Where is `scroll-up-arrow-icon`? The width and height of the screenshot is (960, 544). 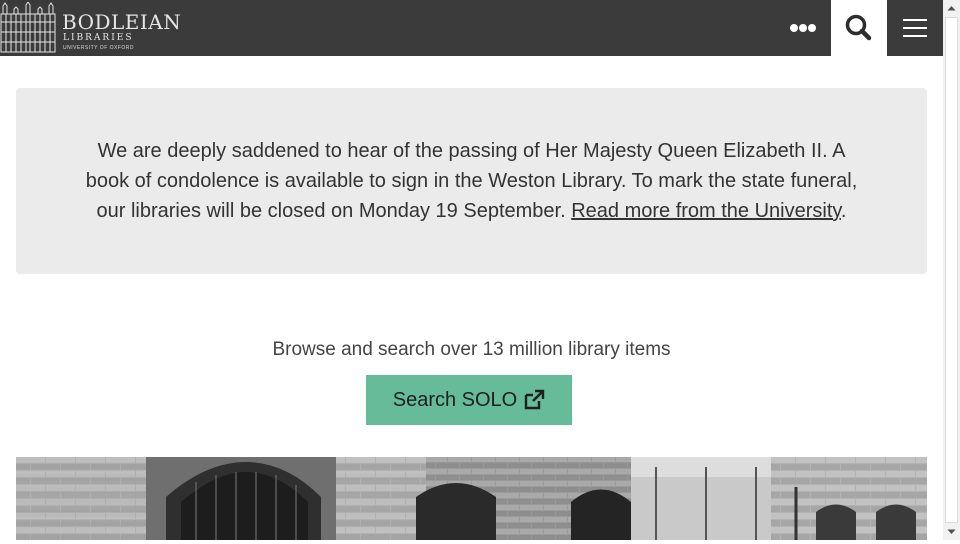
scroll-up-arrow-icon is located at coordinates (951, 8).